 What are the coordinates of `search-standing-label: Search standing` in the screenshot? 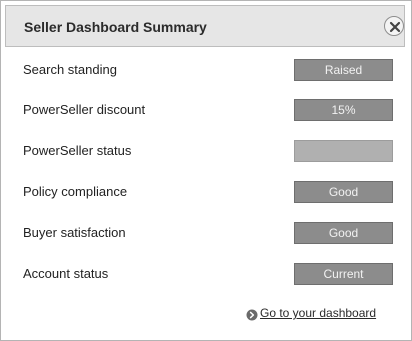 It's located at (70, 69).